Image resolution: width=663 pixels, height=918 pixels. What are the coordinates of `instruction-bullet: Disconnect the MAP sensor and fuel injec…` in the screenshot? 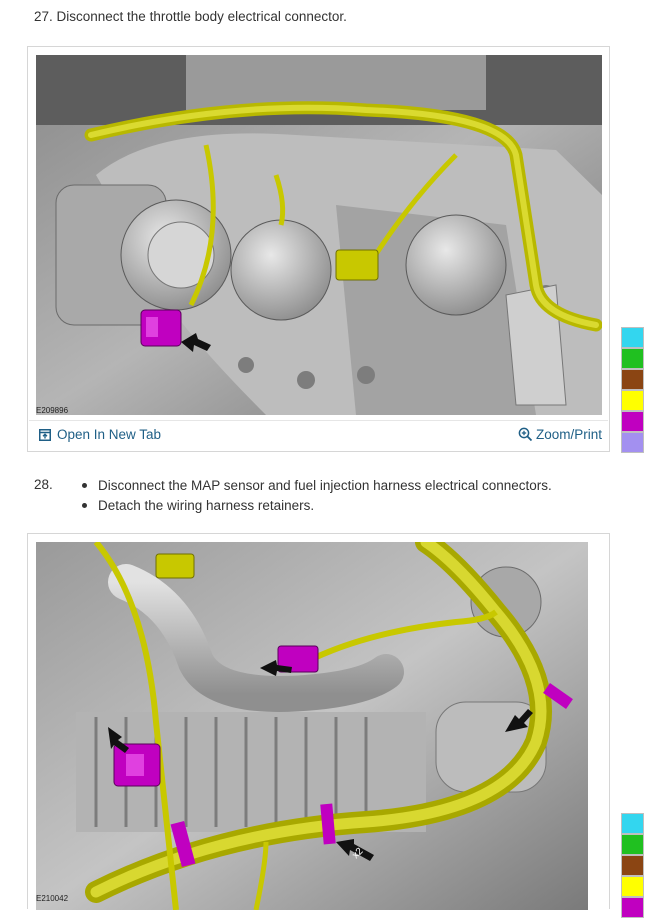 It's located at (317, 486).